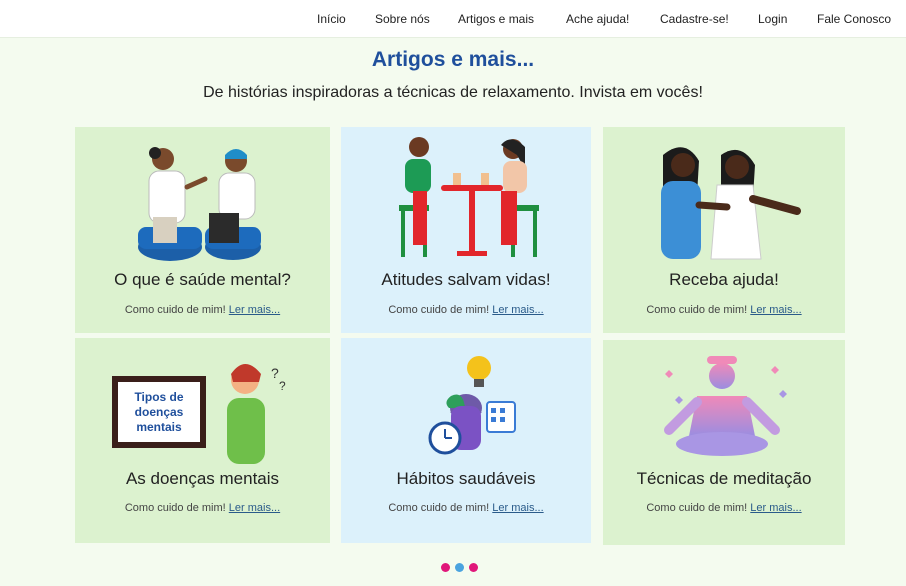 The width and height of the screenshot is (906, 586). I want to click on hug-illustration, so click(731, 203).